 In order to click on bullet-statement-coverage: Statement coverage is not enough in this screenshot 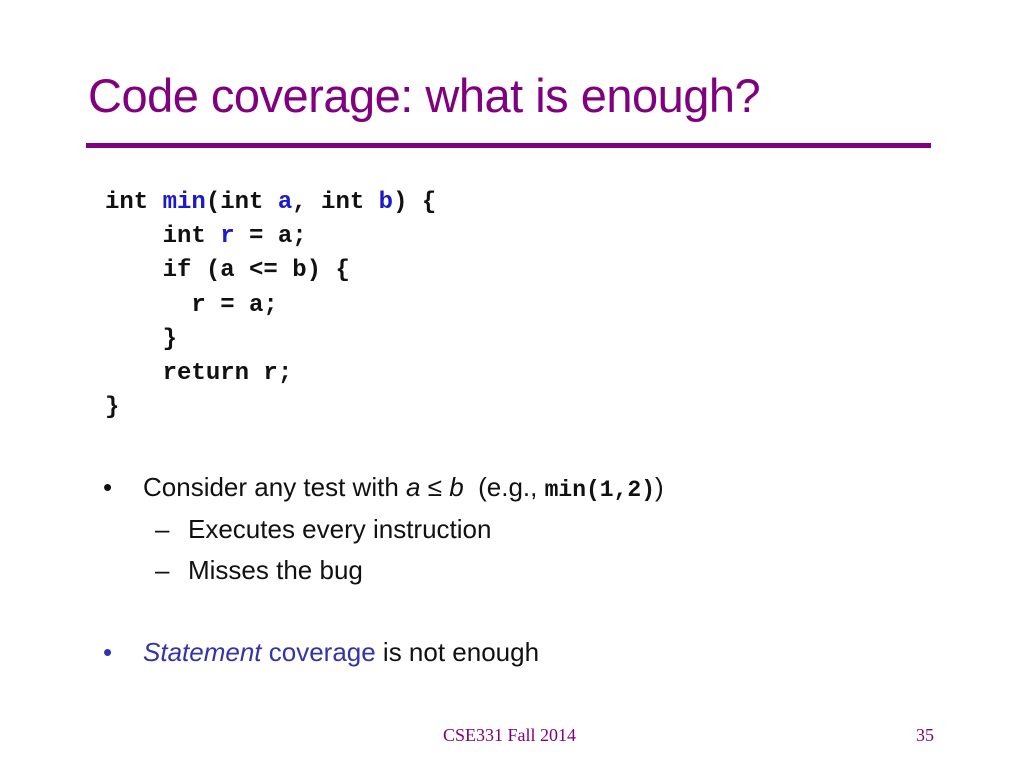, I will do `click(341, 652)`.